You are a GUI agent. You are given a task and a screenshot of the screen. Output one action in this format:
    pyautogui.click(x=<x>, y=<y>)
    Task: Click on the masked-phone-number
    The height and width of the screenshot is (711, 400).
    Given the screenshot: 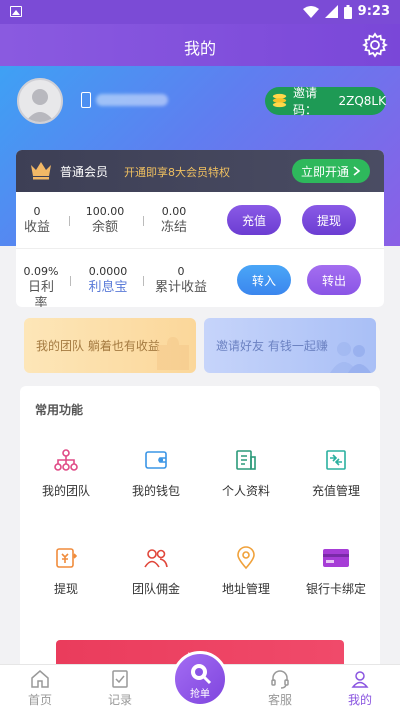 What is the action you would take?
    pyautogui.click(x=132, y=100)
    